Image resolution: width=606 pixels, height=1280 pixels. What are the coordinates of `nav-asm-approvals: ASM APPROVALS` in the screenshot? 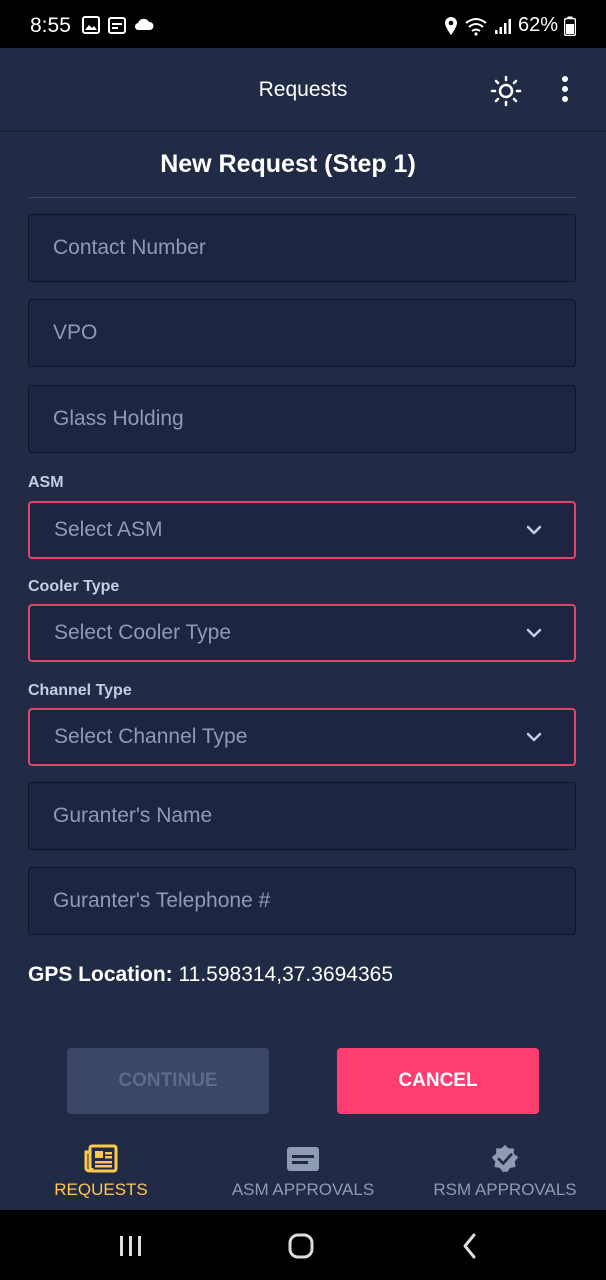 It's located at (303, 1170).